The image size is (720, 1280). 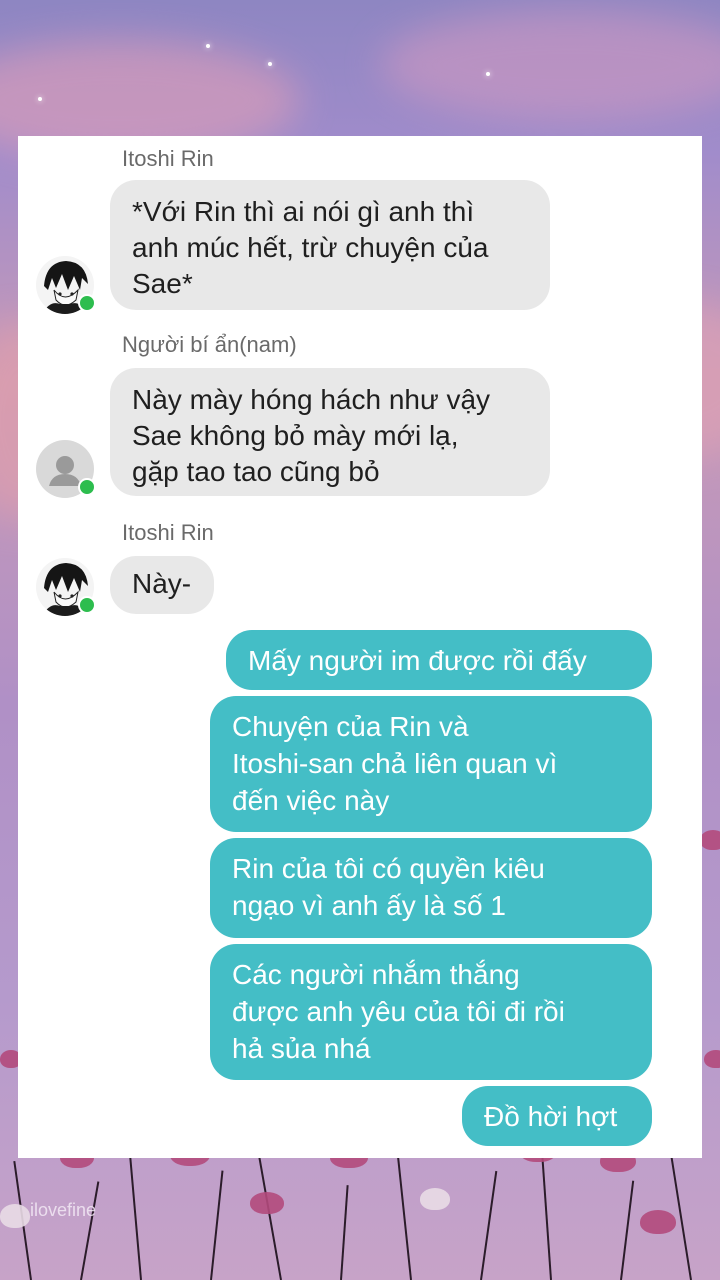 I want to click on outgoing-message-bubble: Mấy người im được rồi đấy, so click(x=439, y=660).